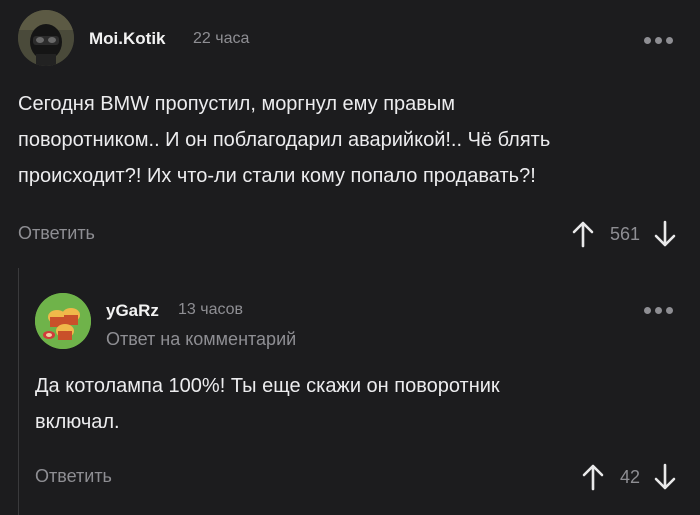 Image resolution: width=700 pixels, height=515 pixels. I want to click on vote-score: 561, so click(624, 233).